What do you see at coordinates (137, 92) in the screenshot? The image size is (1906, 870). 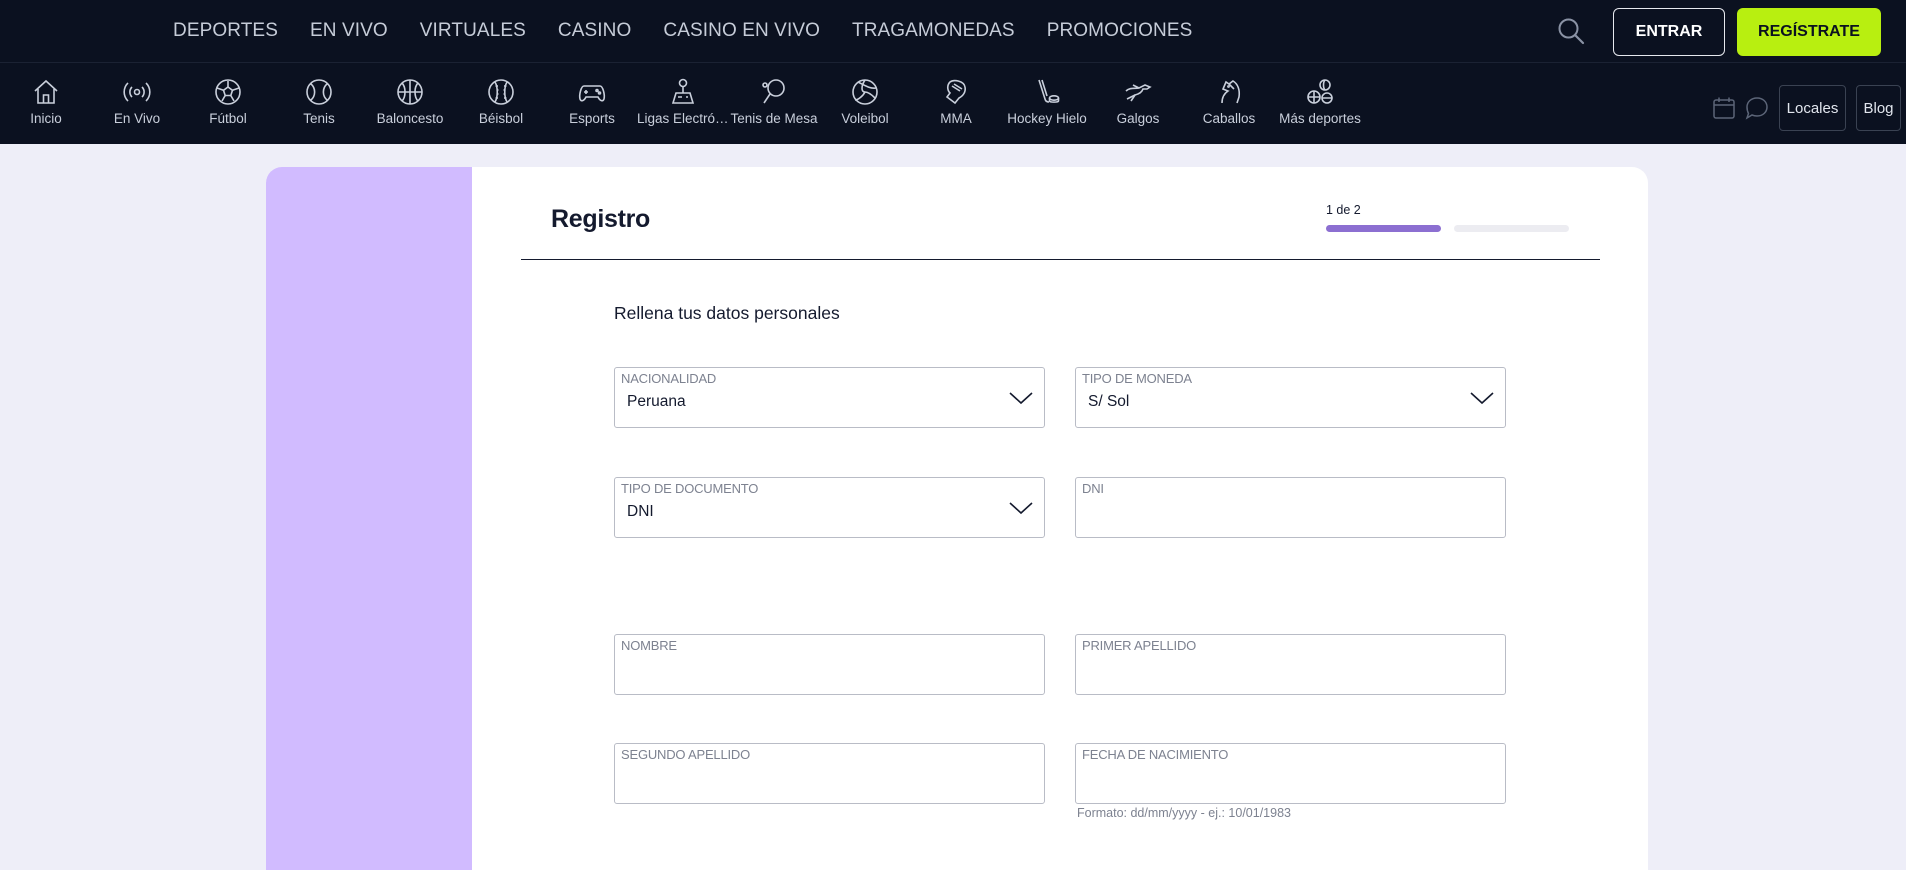 I see `live-broadcast-icon` at bounding box center [137, 92].